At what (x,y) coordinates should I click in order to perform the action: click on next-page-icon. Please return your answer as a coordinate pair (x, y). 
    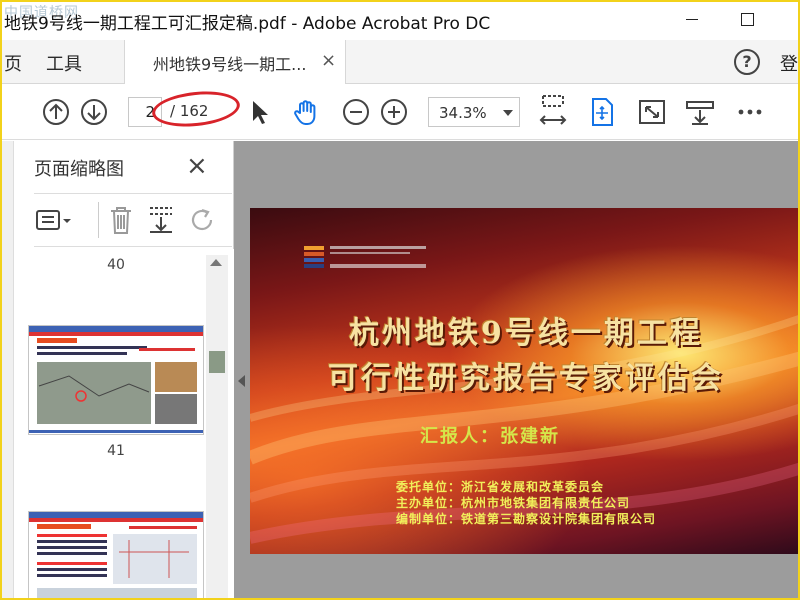
    Looking at the image, I should click on (94, 112).